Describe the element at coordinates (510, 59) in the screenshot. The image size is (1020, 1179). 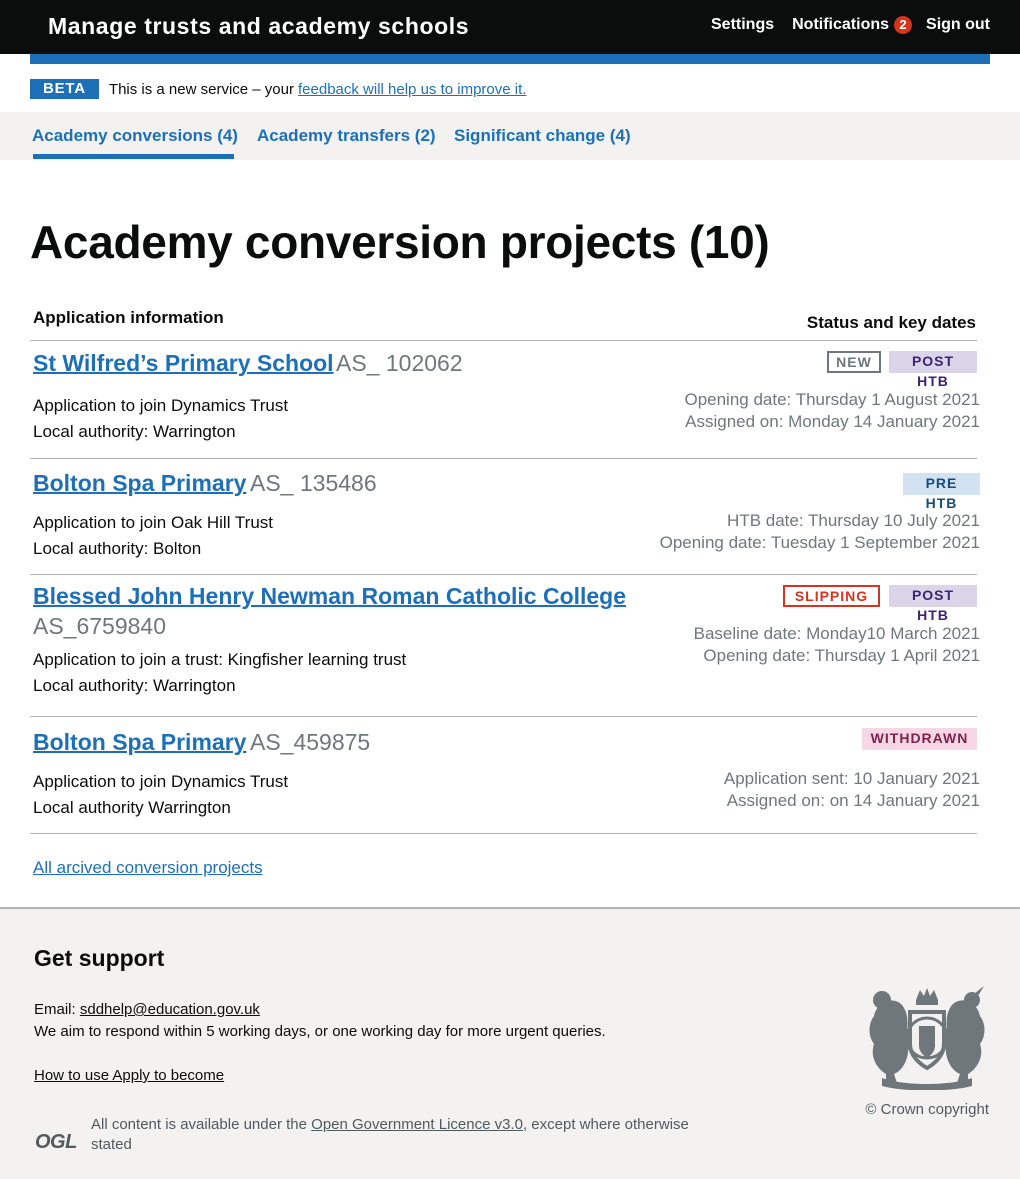
I see `header-accent-bar` at that location.